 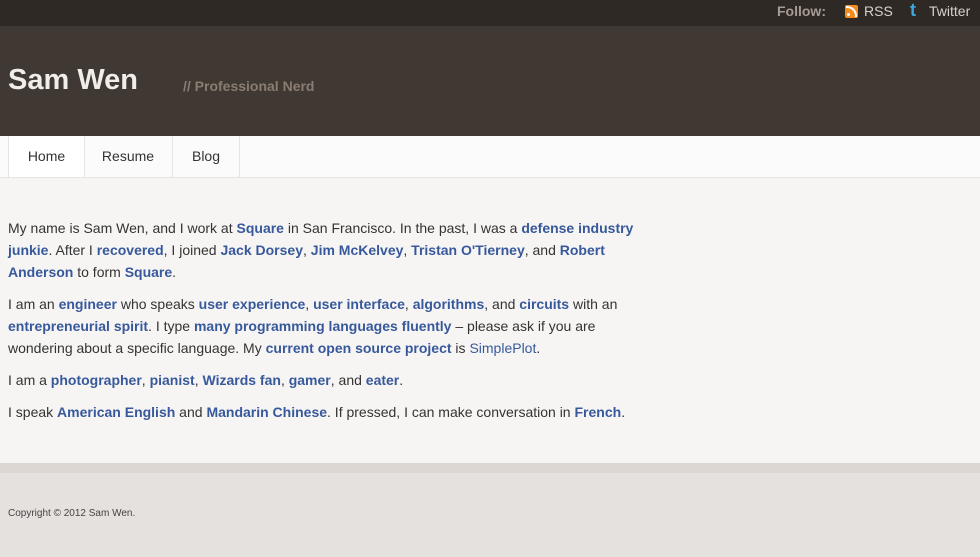 What do you see at coordinates (252, 304) in the screenshot?
I see `link-user-experience: user experience` at bounding box center [252, 304].